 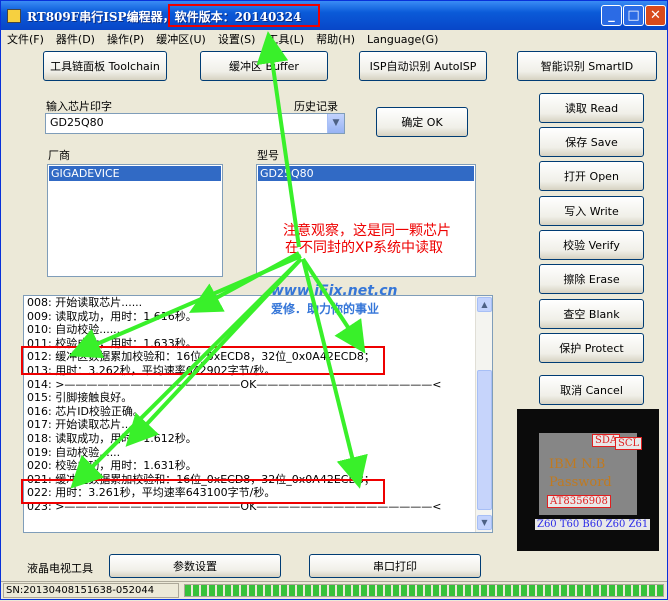 I want to click on chip-part-label: AT8356908, so click(x=579, y=501).